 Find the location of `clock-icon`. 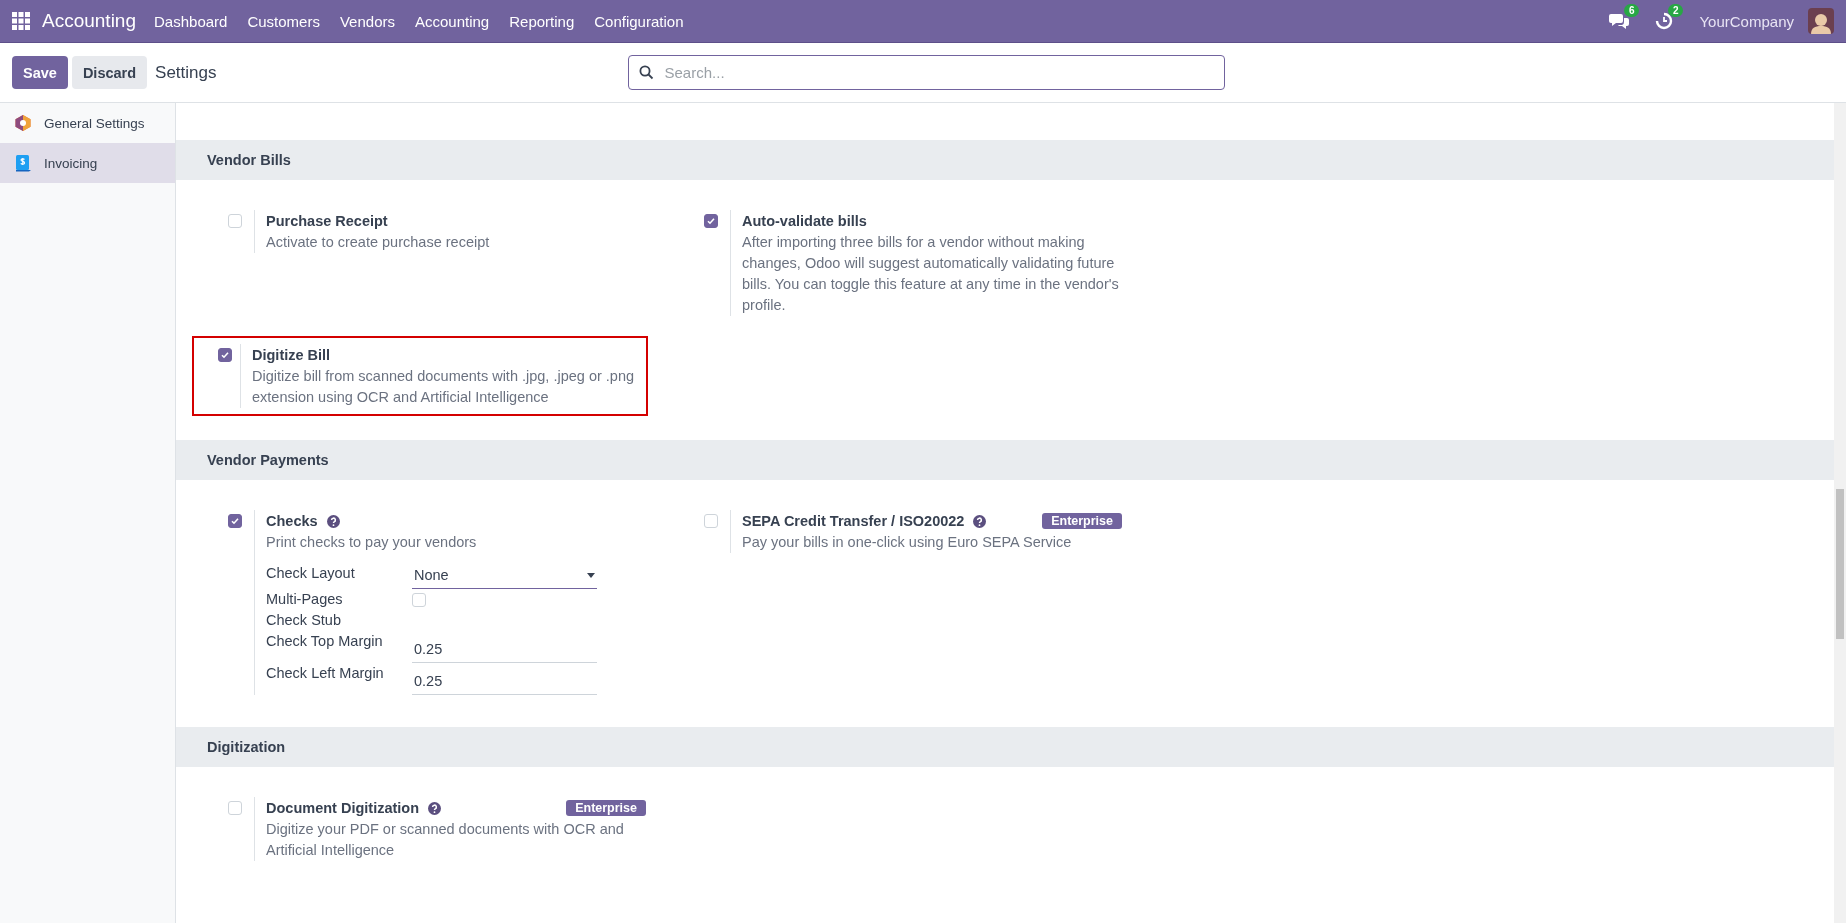

clock-icon is located at coordinates (1664, 21).